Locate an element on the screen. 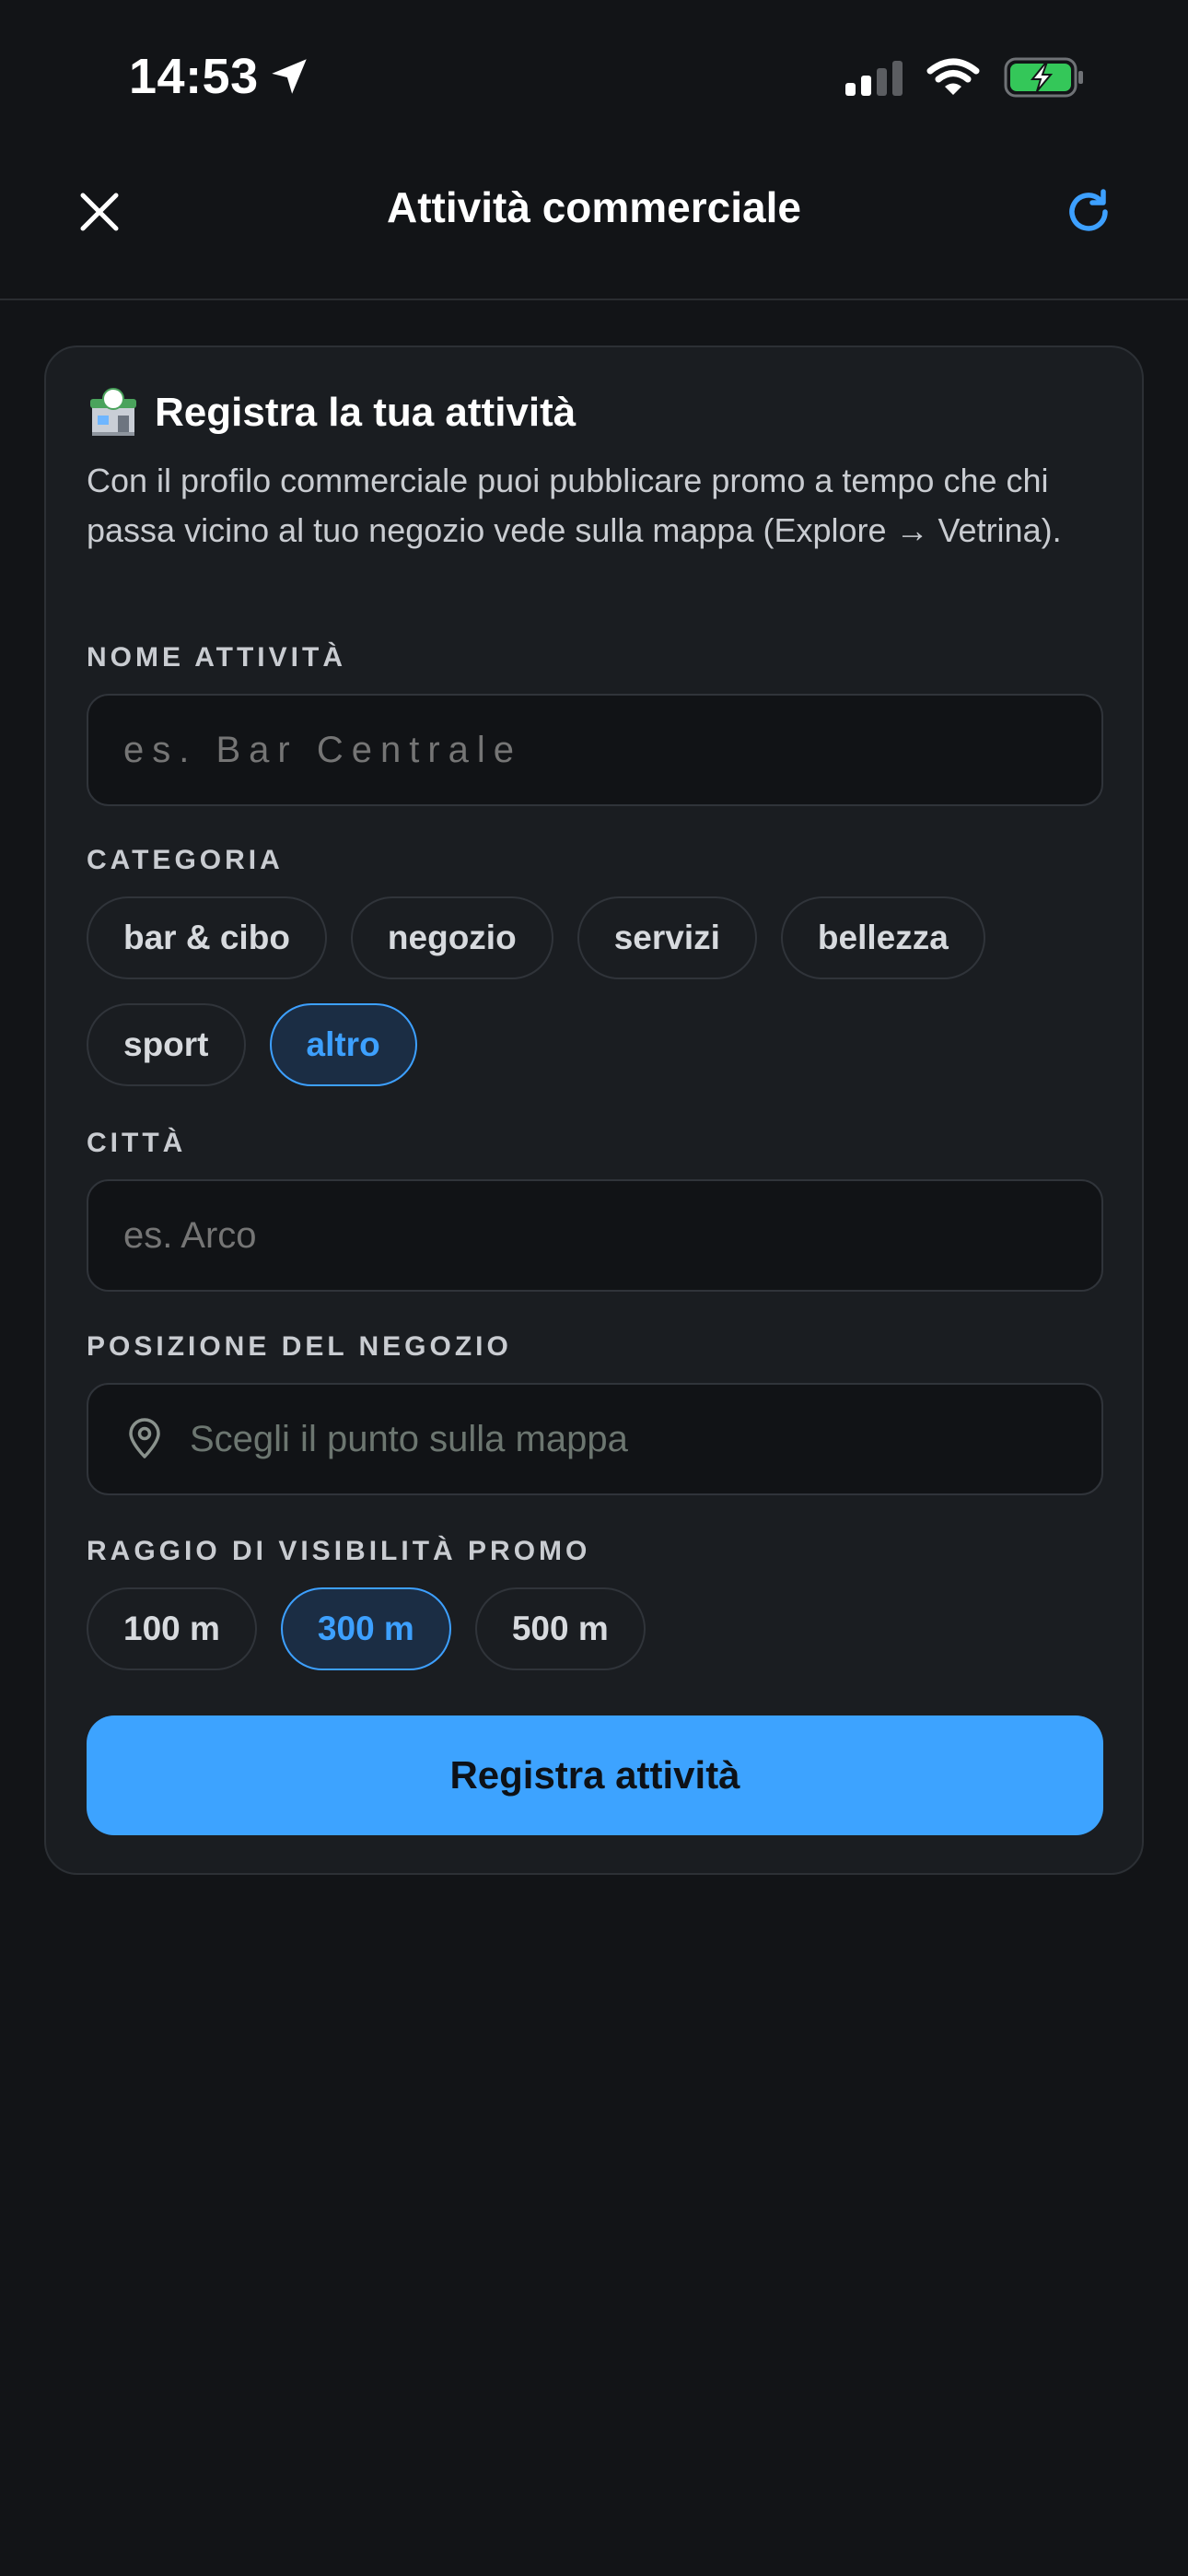 The height and width of the screenshot is (2576, 1188). city-input is located at coordinates (595, 1235).